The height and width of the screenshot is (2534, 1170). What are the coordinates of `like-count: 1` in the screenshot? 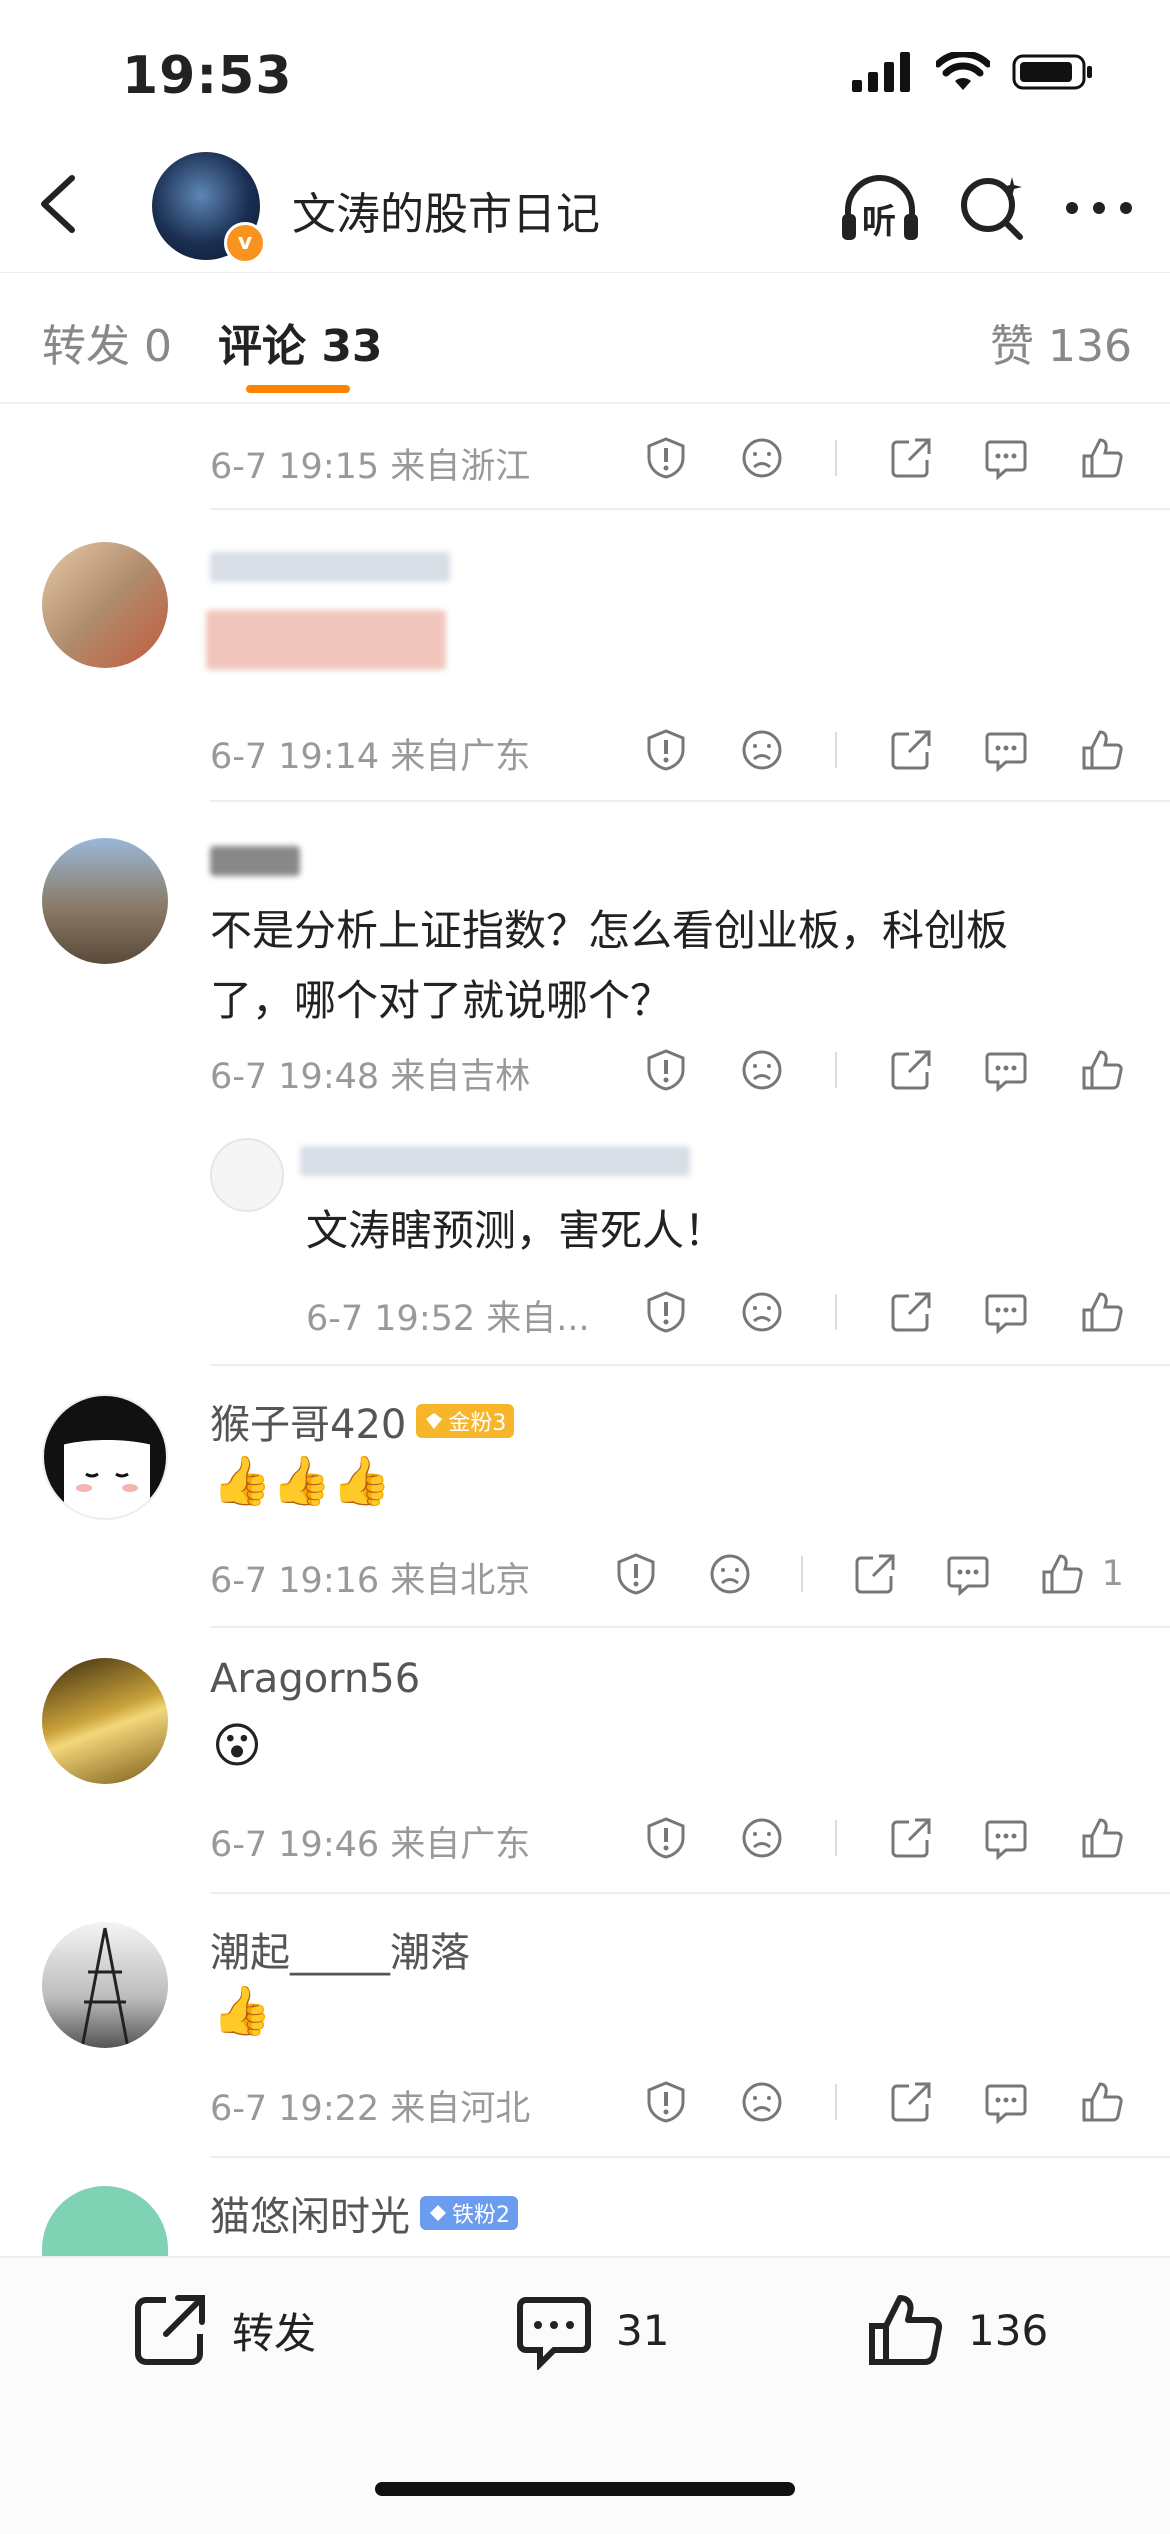 It's located at (1112, 1574).